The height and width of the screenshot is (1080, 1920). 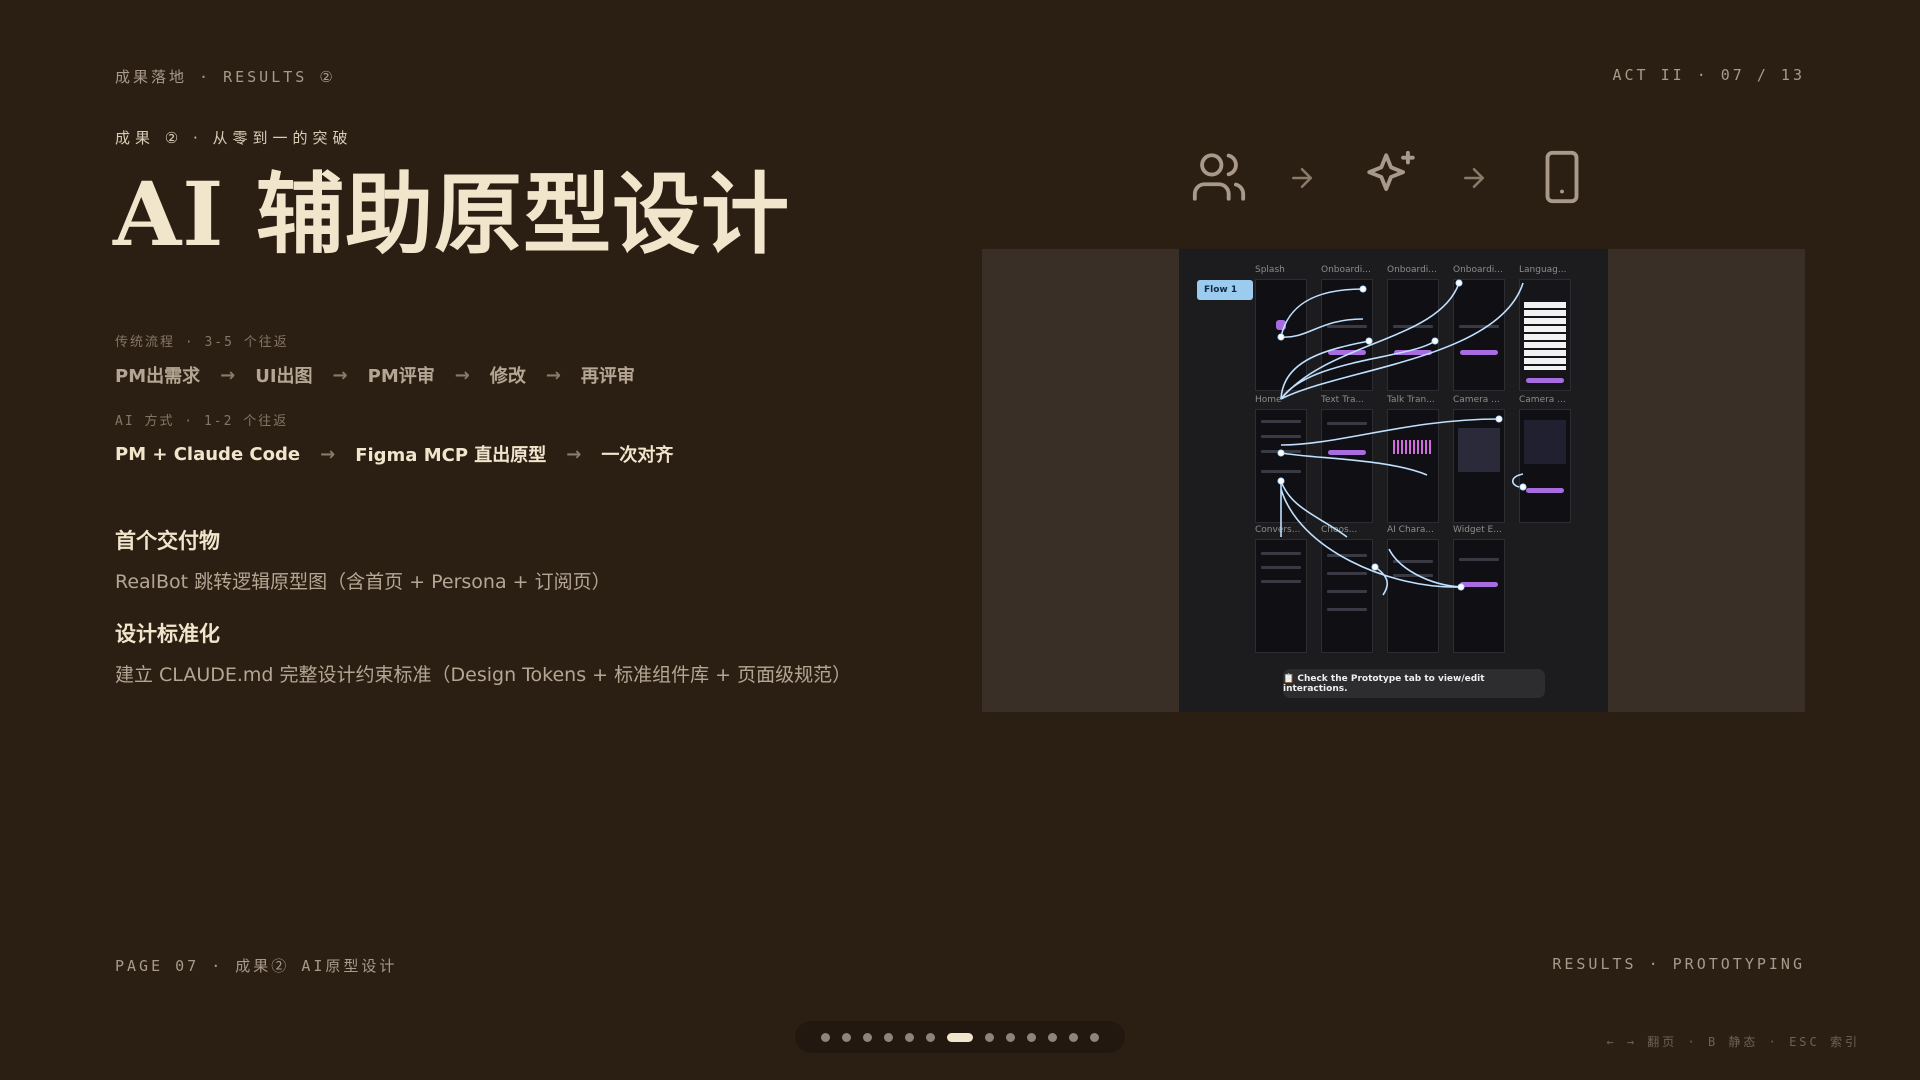 I want to click on traditional-step: 再评审, so click(x=607, y=376).